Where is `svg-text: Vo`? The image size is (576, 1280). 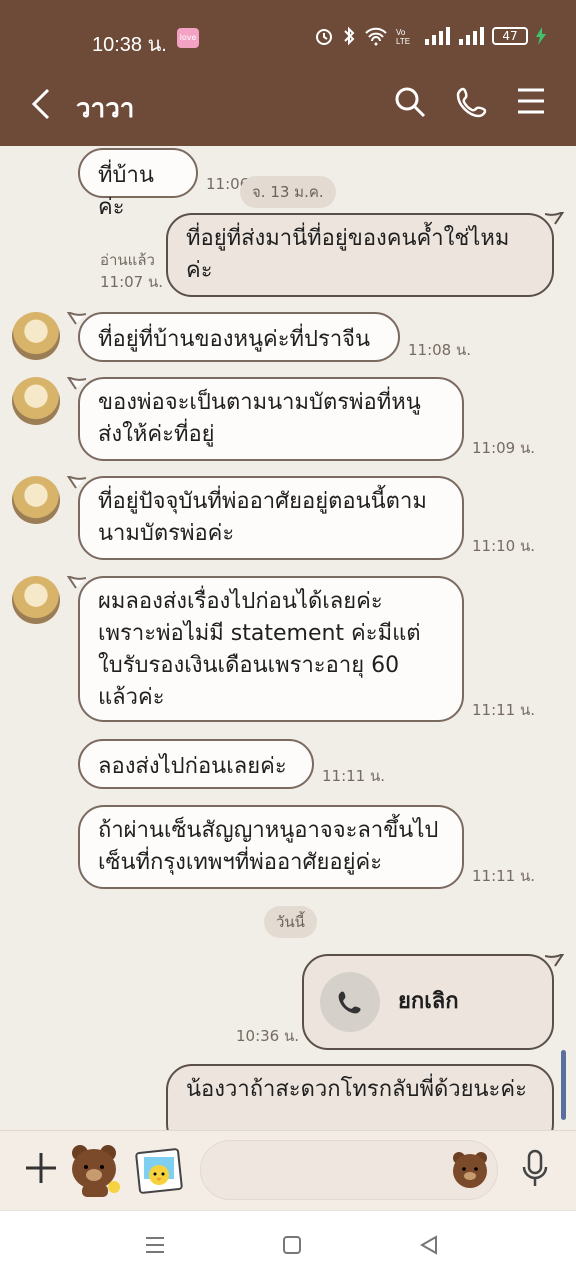
svg-text: Vo is located at coordinates (401, 32).